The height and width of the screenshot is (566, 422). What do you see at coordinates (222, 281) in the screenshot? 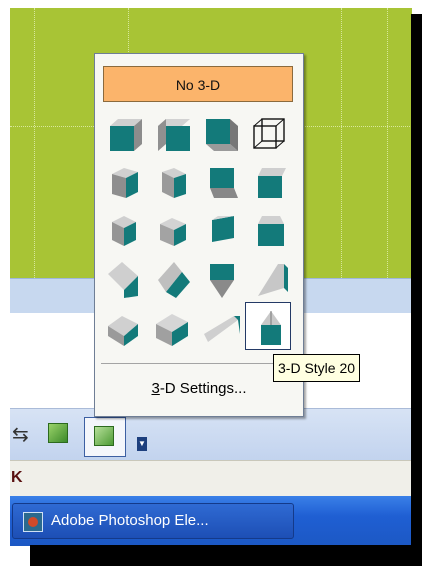
I see `3d-style-15-icon` at bounding box center [222, 281].